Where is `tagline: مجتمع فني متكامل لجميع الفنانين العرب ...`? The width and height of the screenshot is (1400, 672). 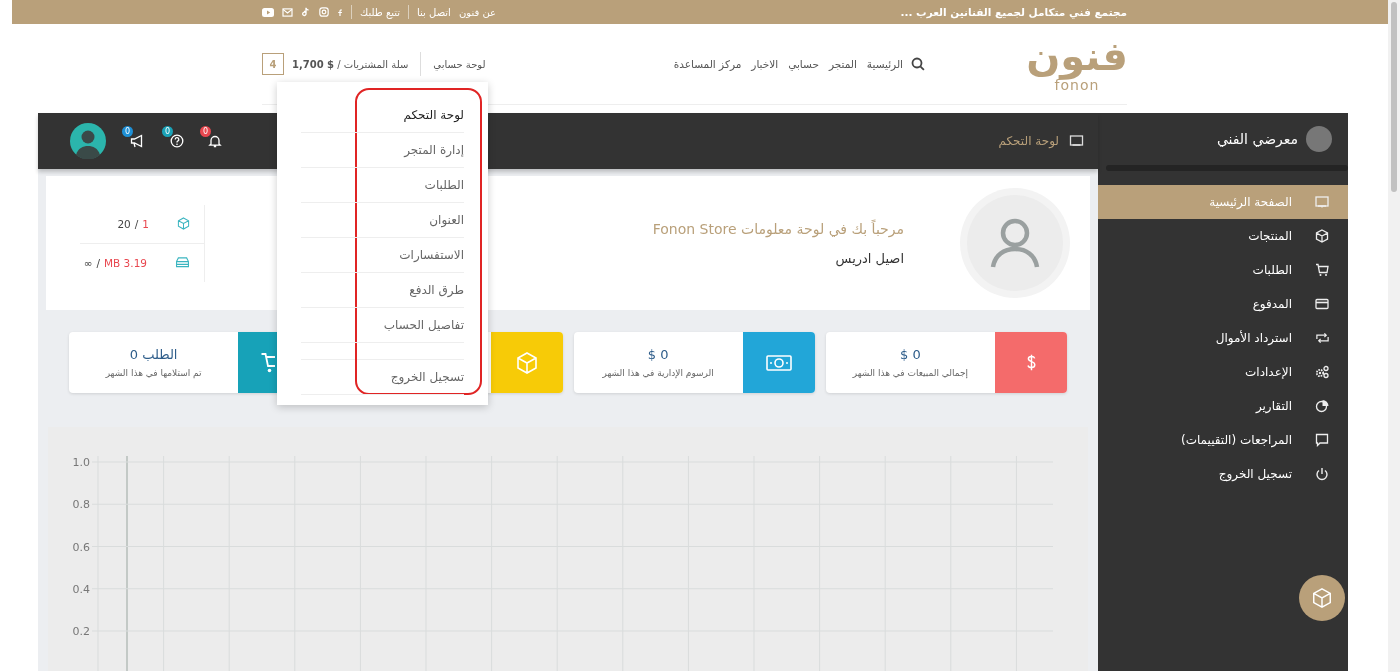 tagline: مجتمع فني متكامل لجميع الفنانين العرب ... is located at coordinates (1013, 12).